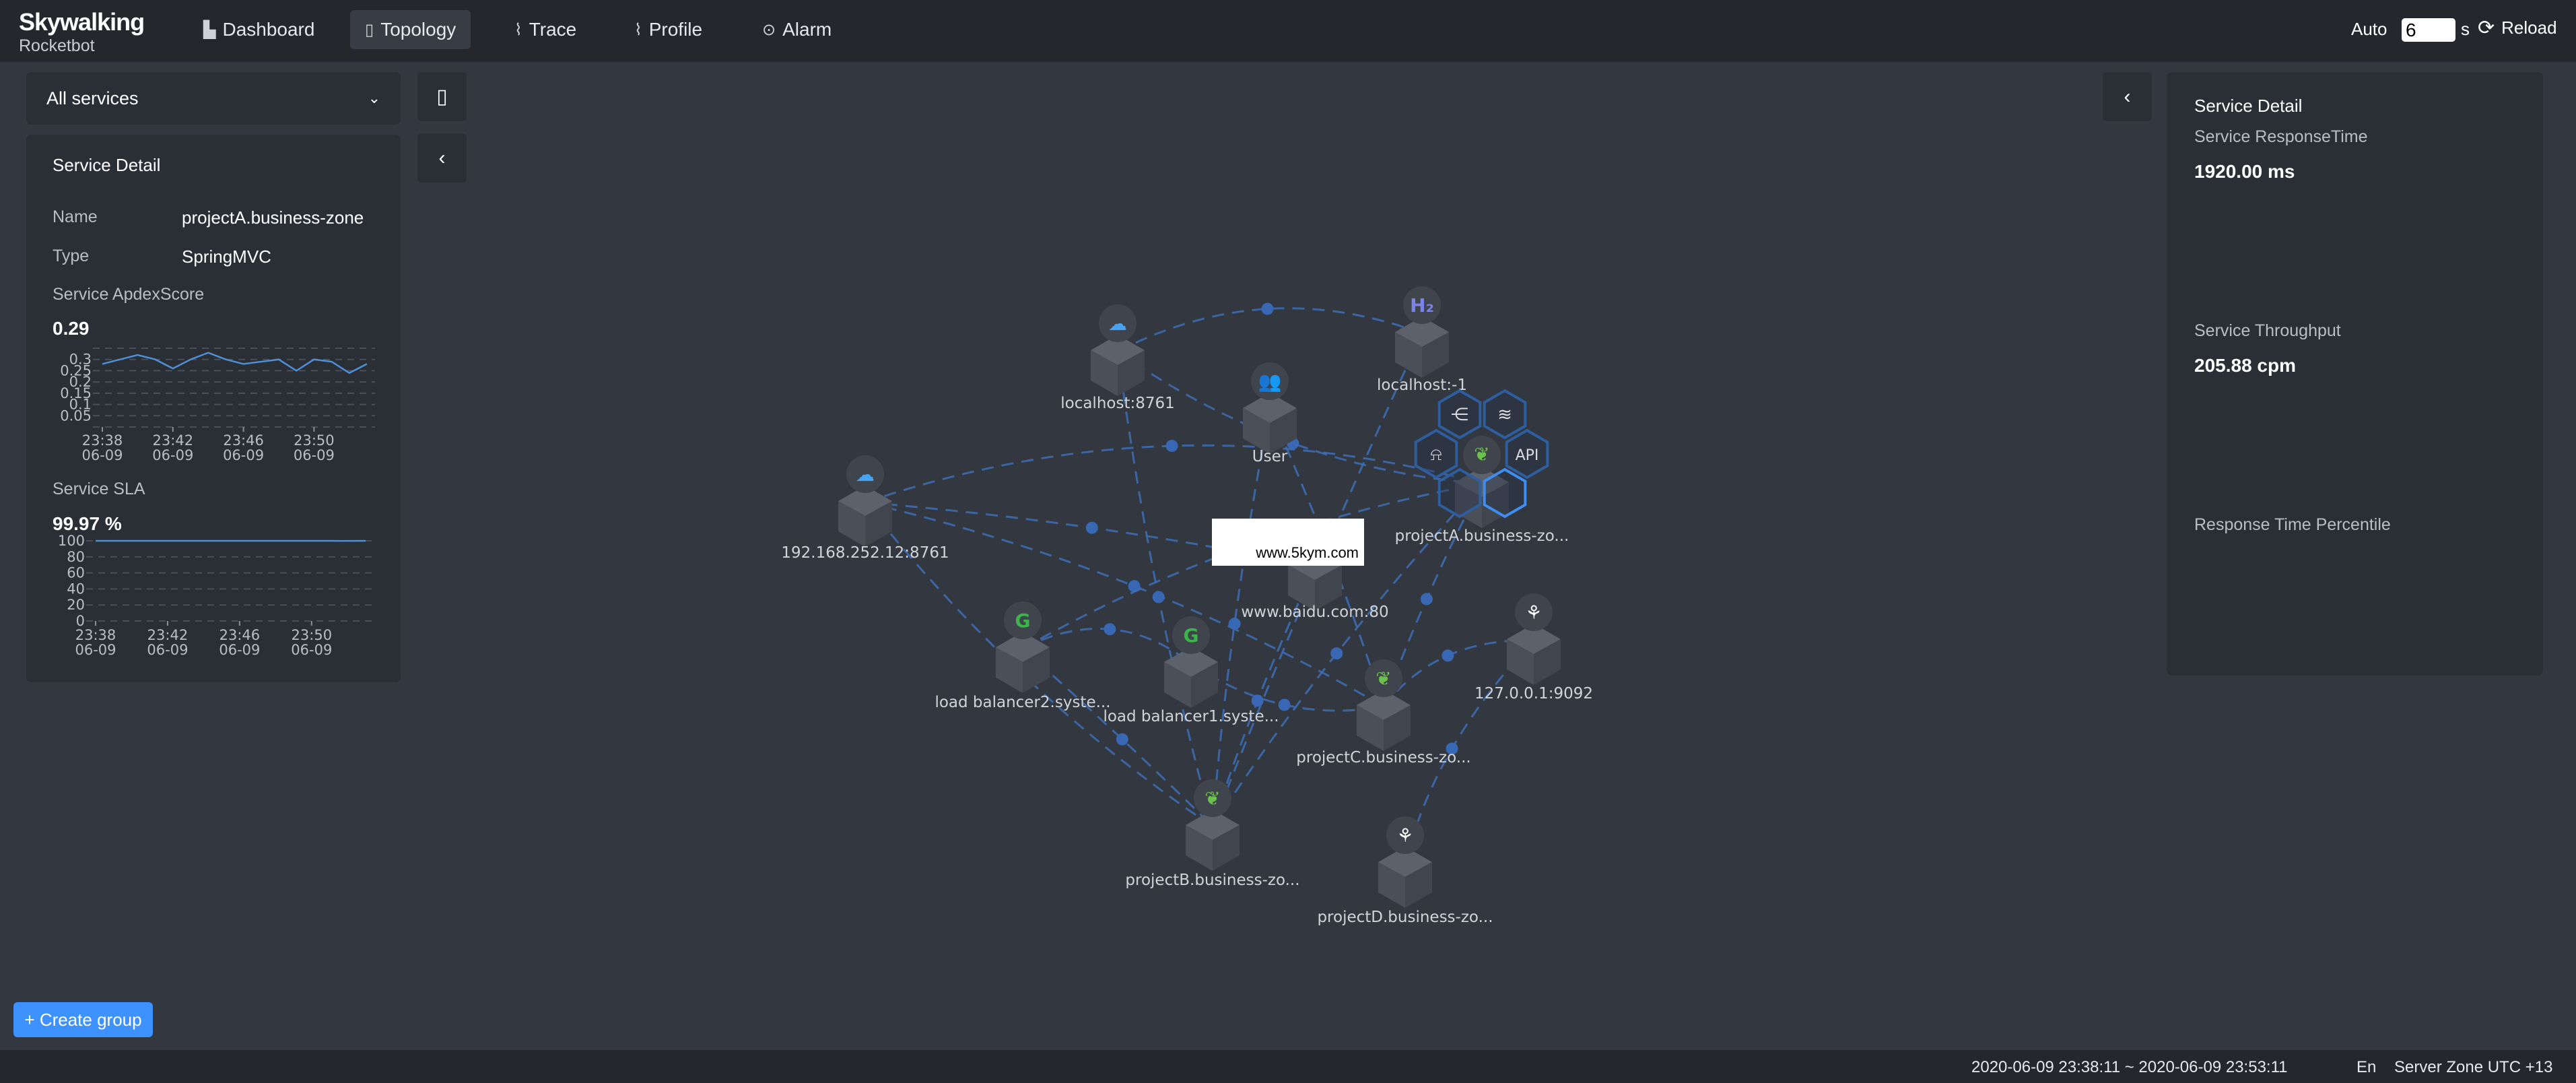  What do you see at coordinates (2366, 1067) in the screenshot?
I see `language-toggle: En` at bounding box center [2366, 1067].